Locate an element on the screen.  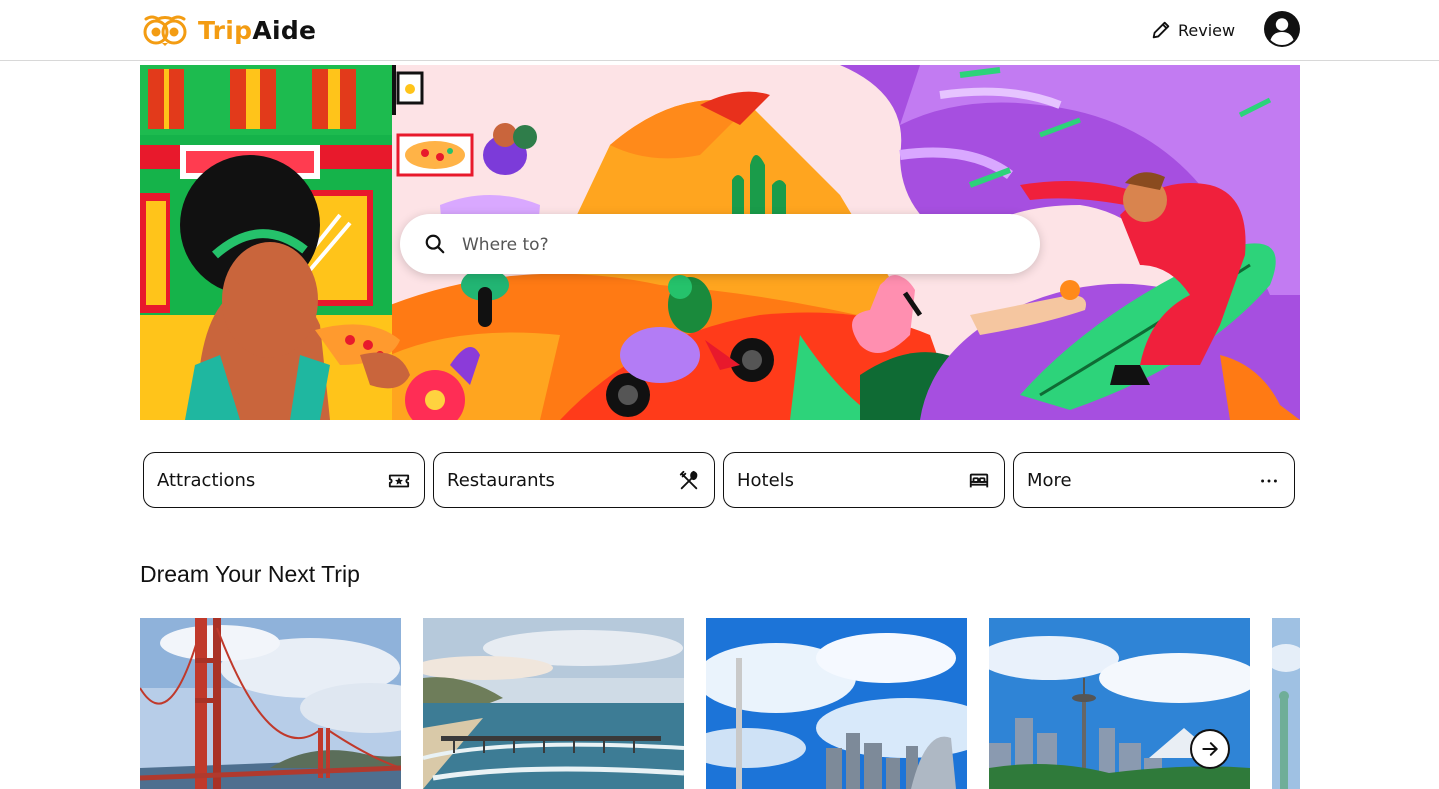
section-title: Dream Your Next Trip is located at coordinates (250, 574).